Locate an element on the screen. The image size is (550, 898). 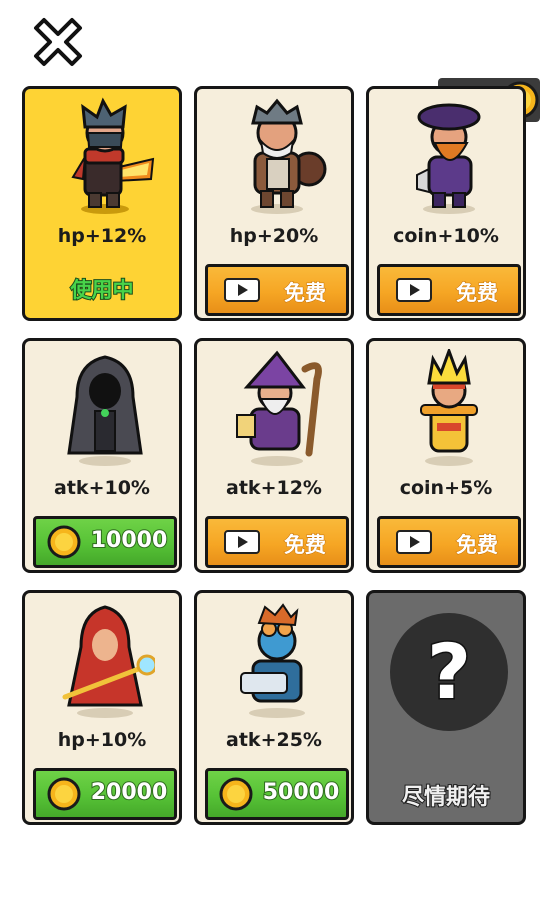
question-mark: ? is located at coordinates (448, 672).